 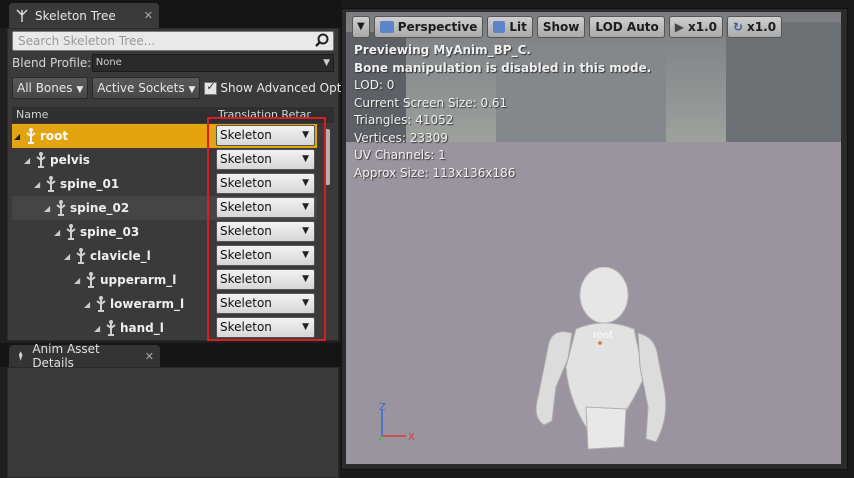 I want to click on blend-profile-select: None ▼, so click(x=212, y=63).